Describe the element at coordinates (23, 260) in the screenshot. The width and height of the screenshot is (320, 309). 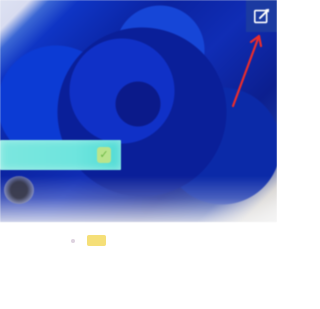
I see `secondary-text` at that location.